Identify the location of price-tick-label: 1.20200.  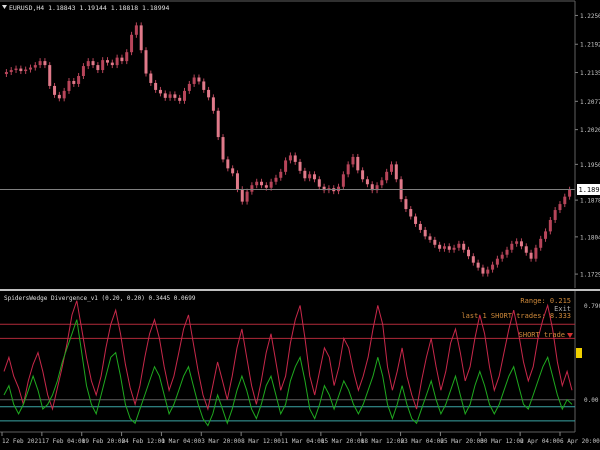
(590, 130).